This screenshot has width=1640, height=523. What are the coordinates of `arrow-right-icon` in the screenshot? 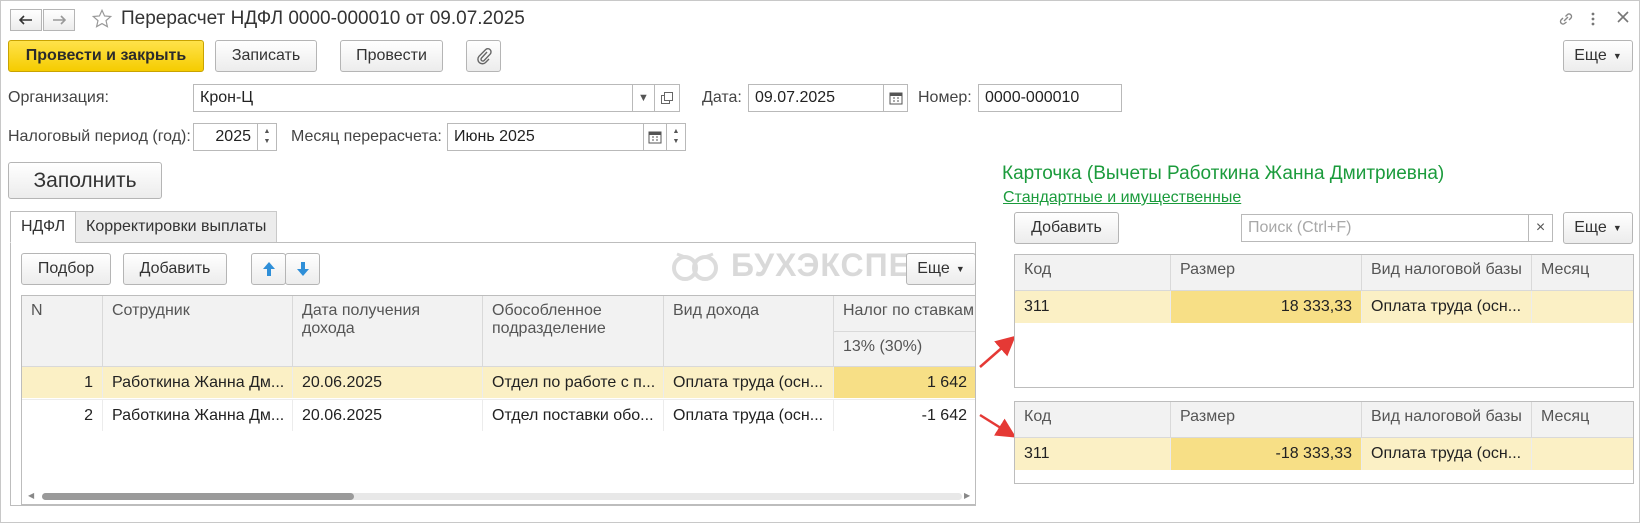 It's located at (59, 20).